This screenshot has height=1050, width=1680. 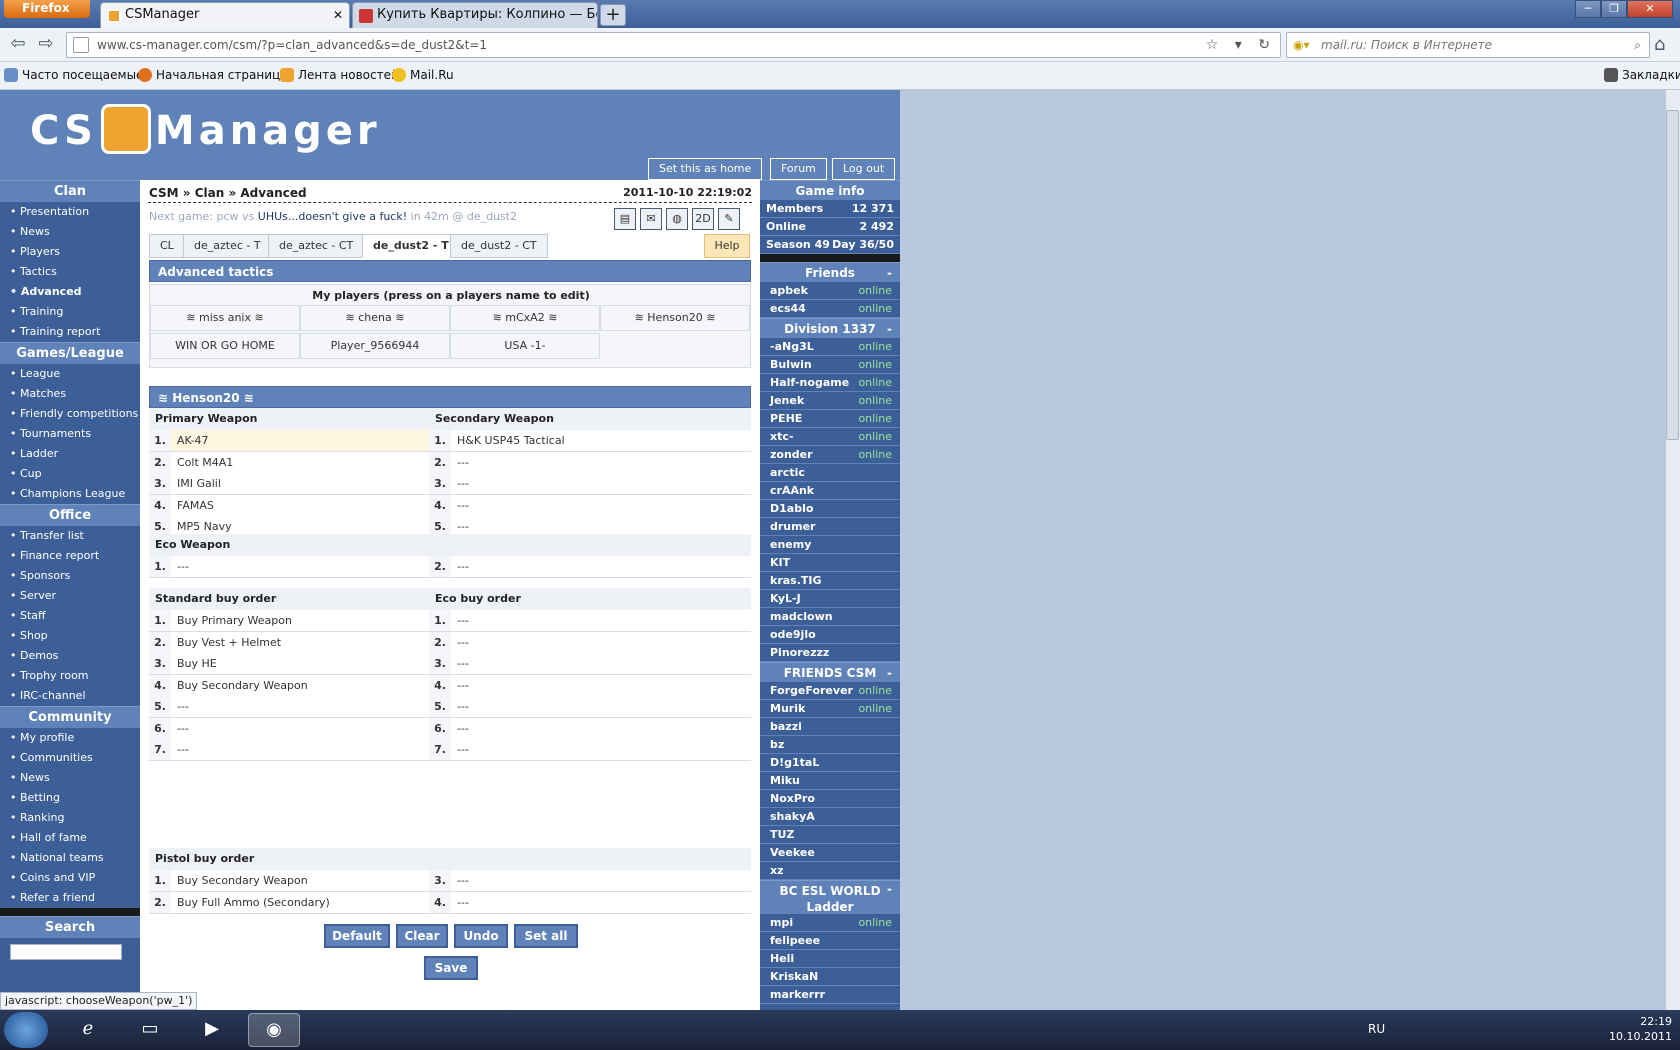 I want to click on nav-item-games: • Ladder, so click(x=70, y=454).